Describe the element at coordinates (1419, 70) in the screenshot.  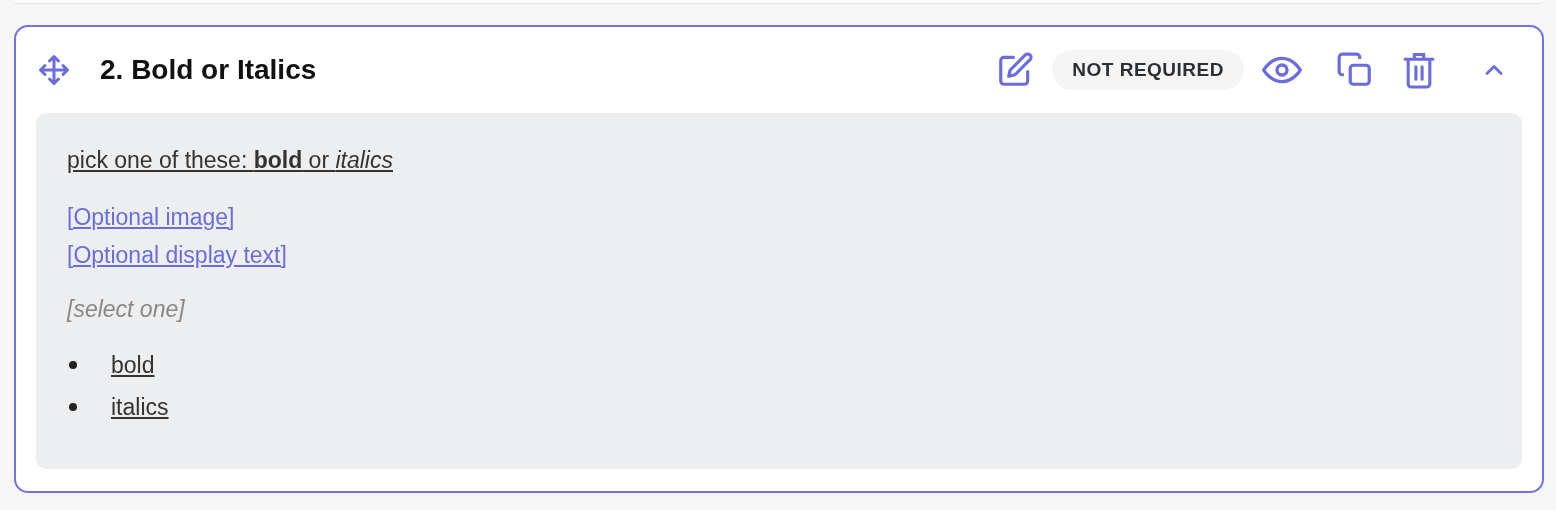
I see `delete-icon` at that location.